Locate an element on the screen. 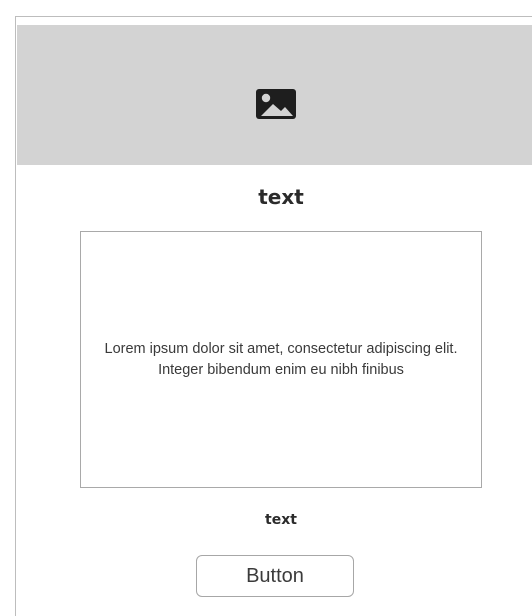 This screenshot has width=532, height=616. image-icon is located at coordinates (276, 104).